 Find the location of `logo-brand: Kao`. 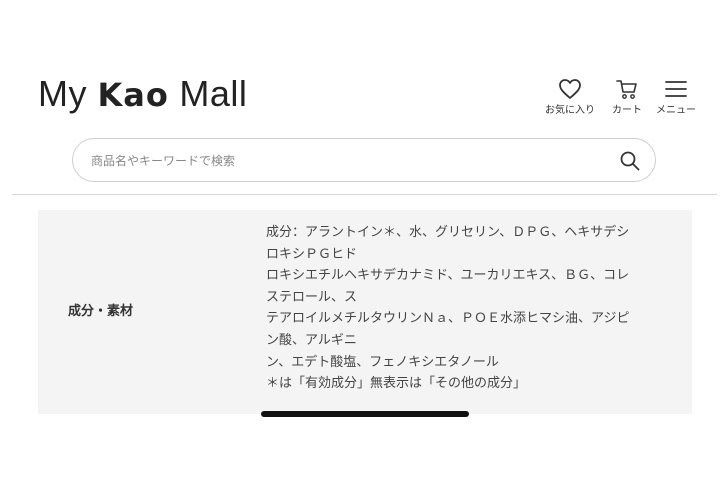

logo-brand: Kao is located at coordinates (133, 95).